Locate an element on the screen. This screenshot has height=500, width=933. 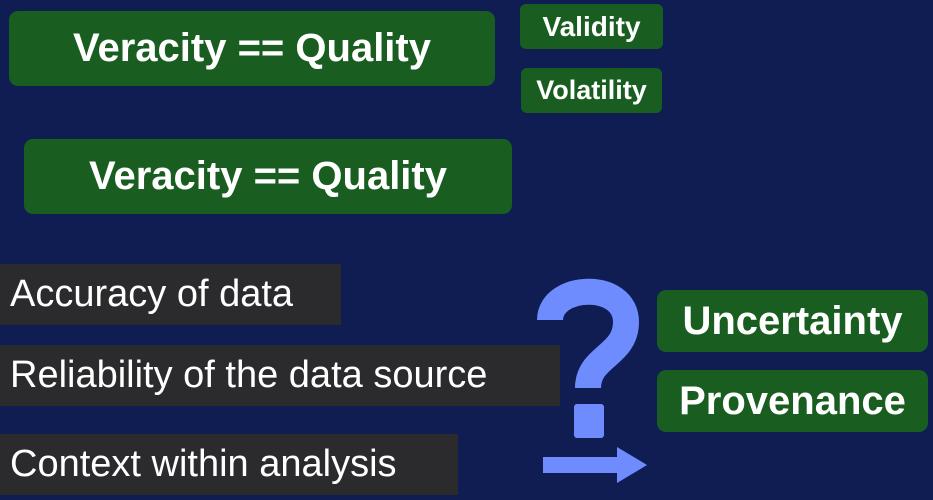
right-arrow-icon is located at coordinates (595, 465).